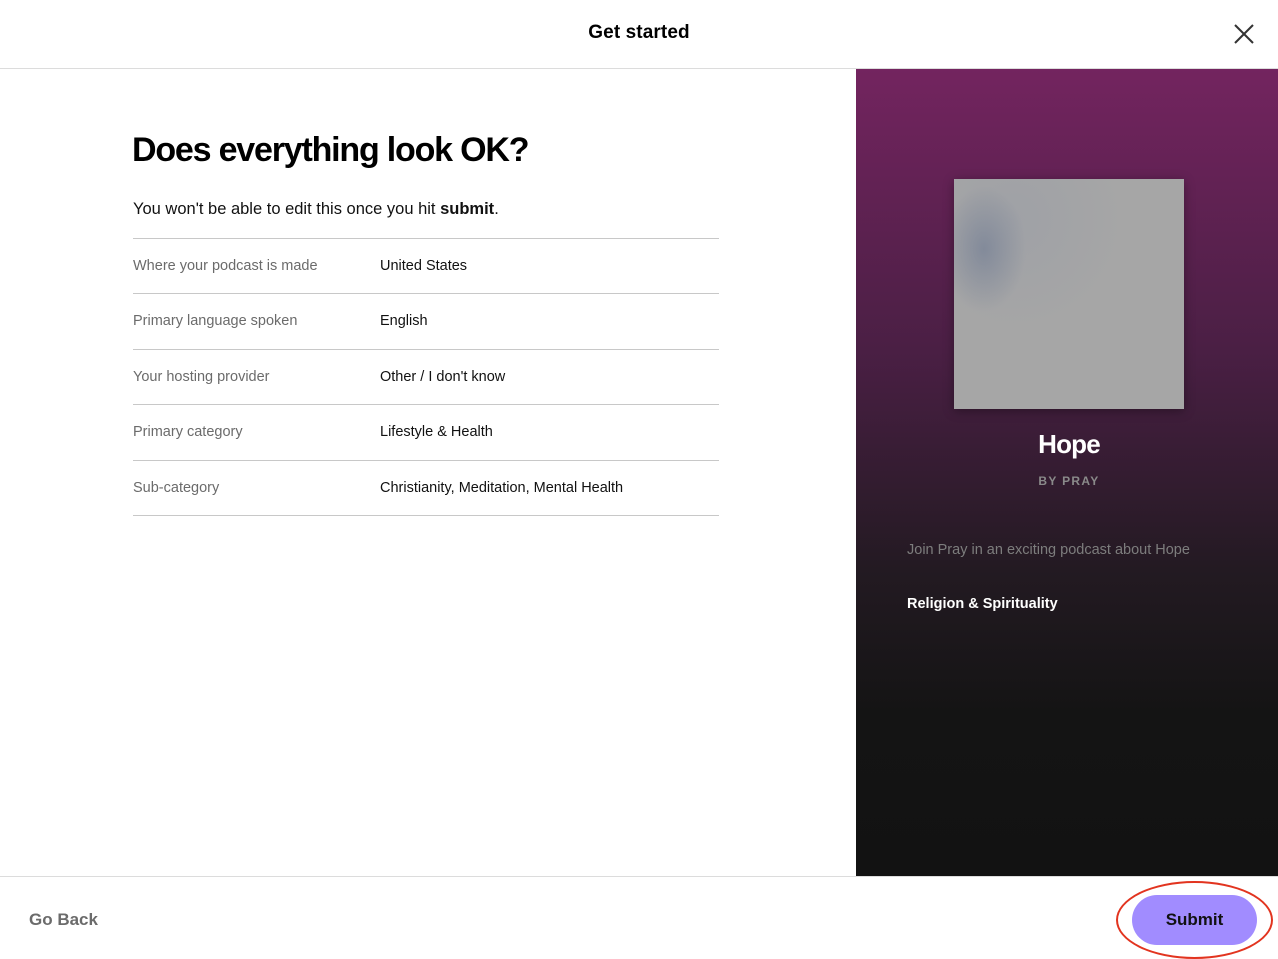 This screenshot has height=959, width=1278. I want to click on page-title: Get started, so click(639, 32).